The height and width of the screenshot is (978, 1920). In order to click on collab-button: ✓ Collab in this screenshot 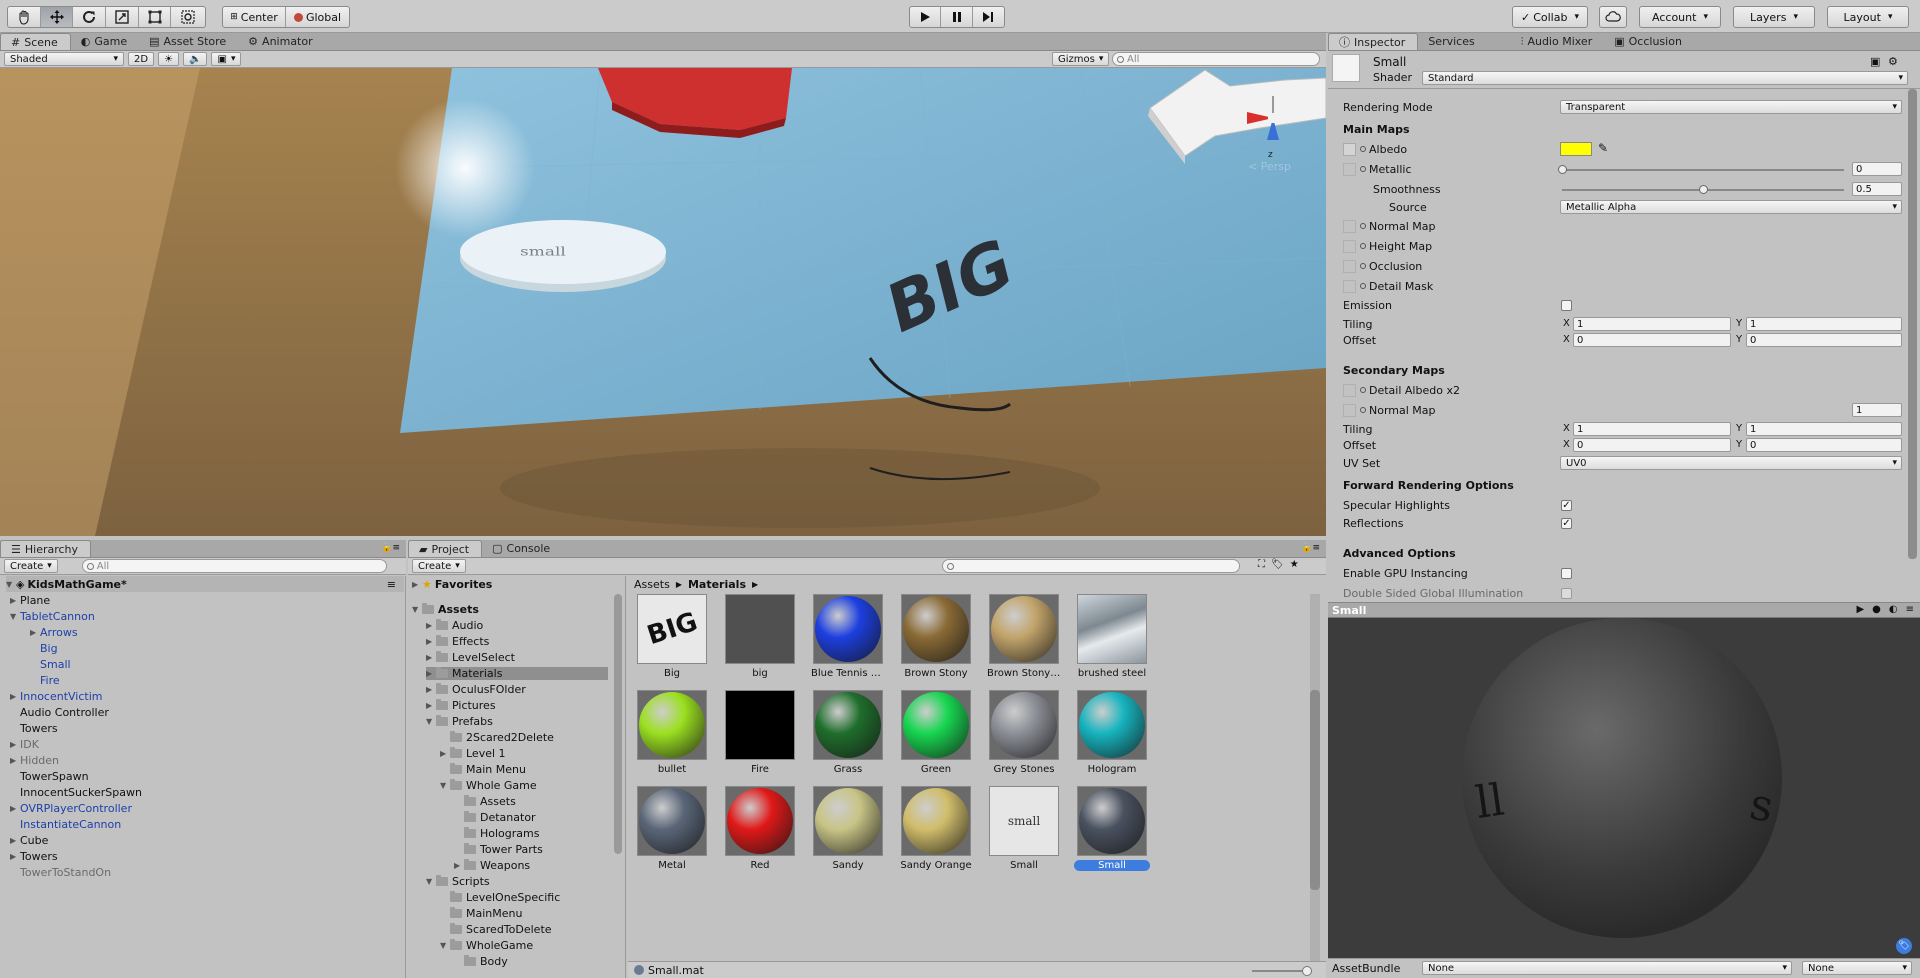, I will do `click(1550, 17)`.